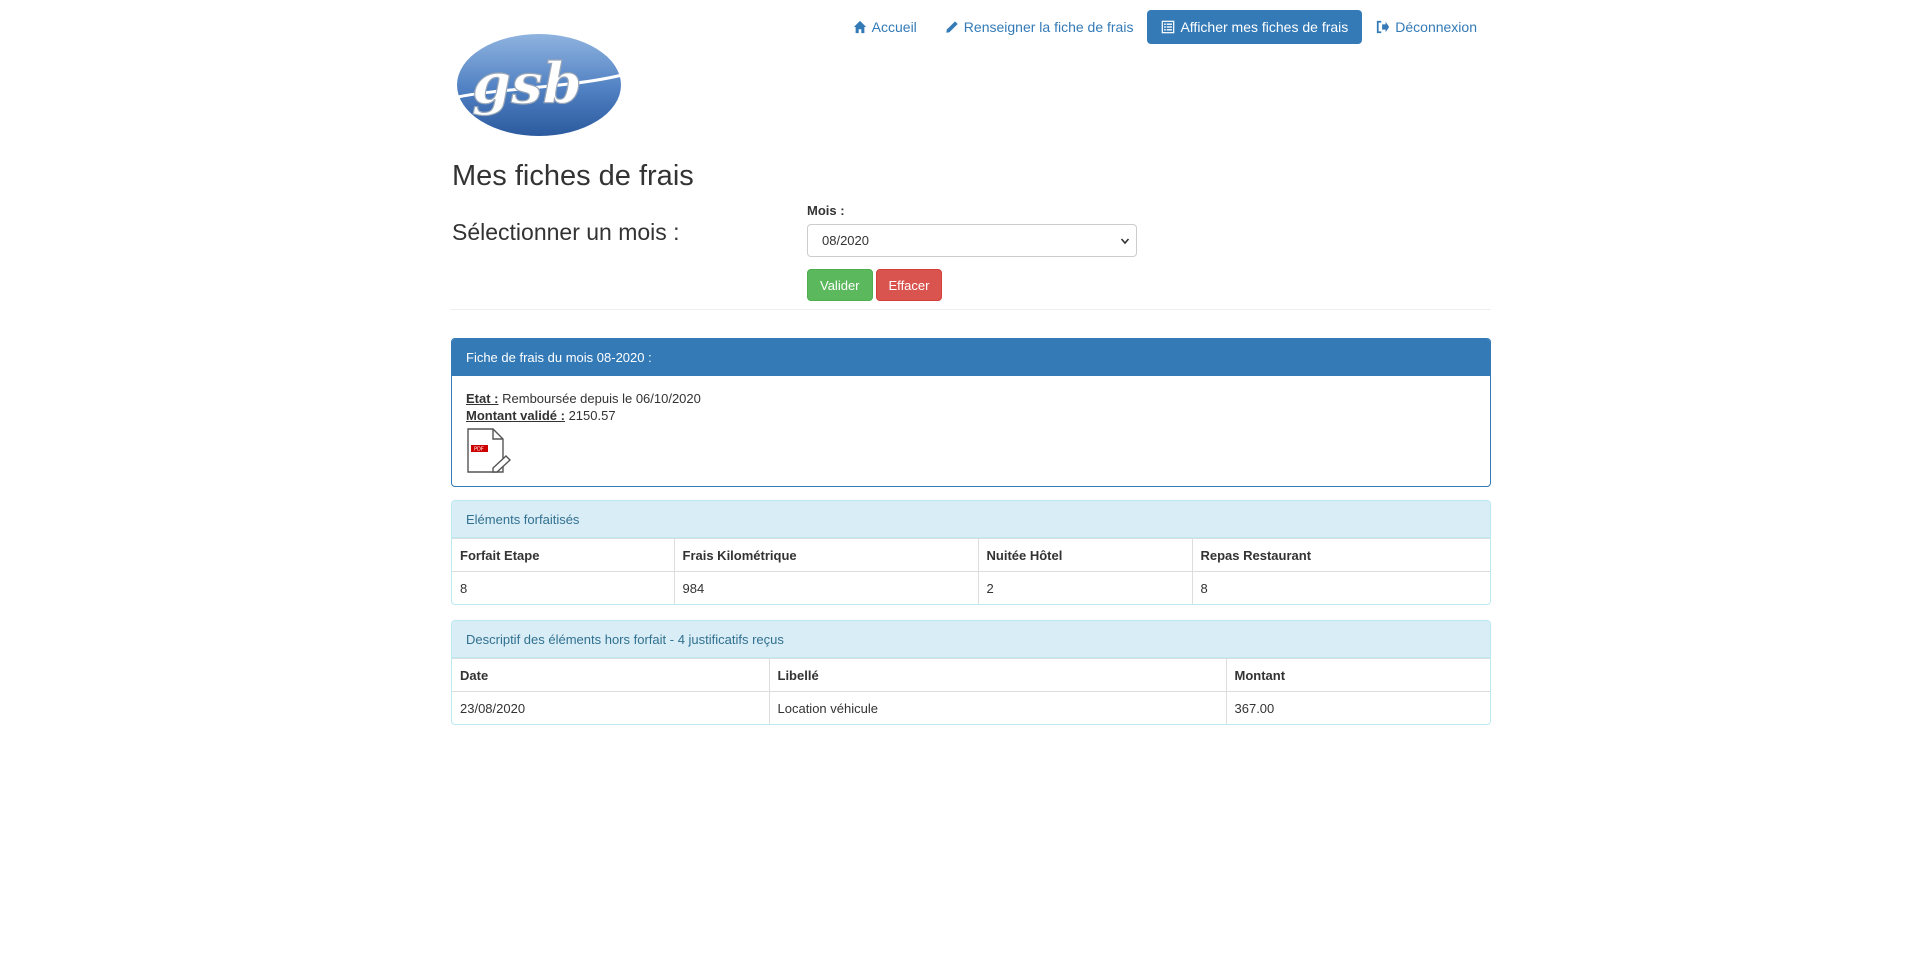 This screenshot has width=1919, height=966. What do you see at coordinates (972, 285) in the screenshot?
I see `form-buttons: Valider Effacer` at bounding box center [972, 285].